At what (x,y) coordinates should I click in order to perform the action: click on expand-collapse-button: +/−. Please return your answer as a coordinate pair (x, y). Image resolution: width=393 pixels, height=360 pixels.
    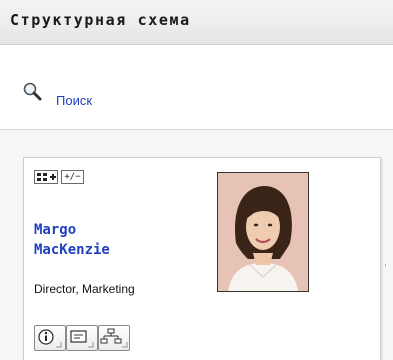
    Looking at the image, I should click on (72, 177).